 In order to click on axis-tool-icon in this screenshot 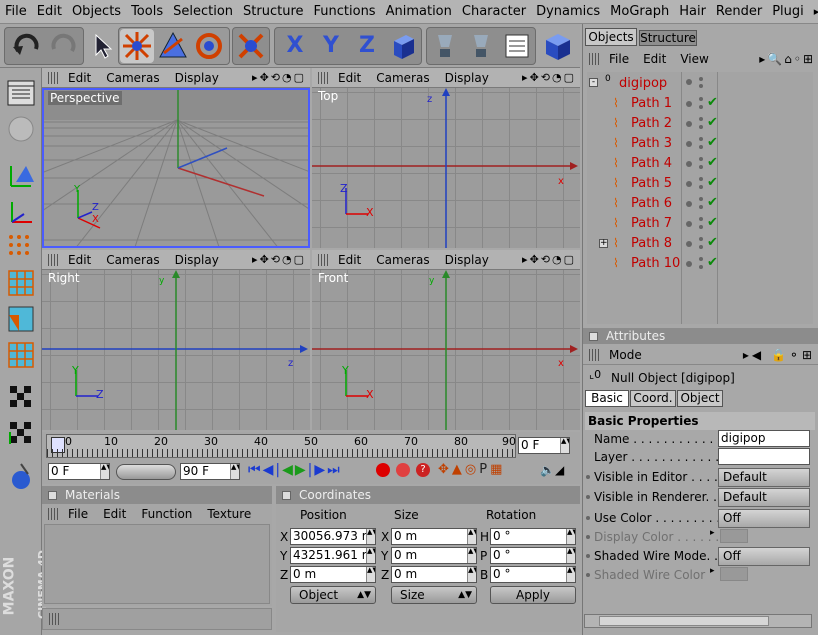, I will do `click(21, 211)`.